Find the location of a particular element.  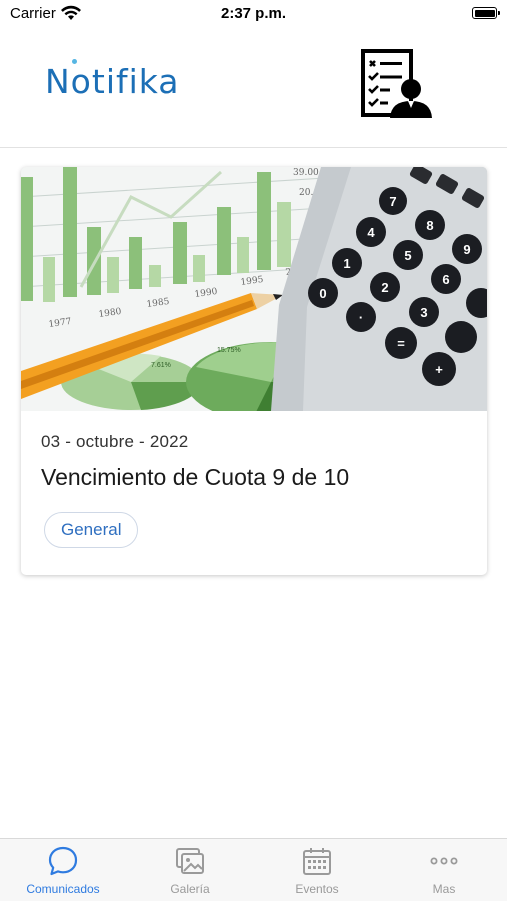

svg-text: 3 is located at coordinates (423, 312).